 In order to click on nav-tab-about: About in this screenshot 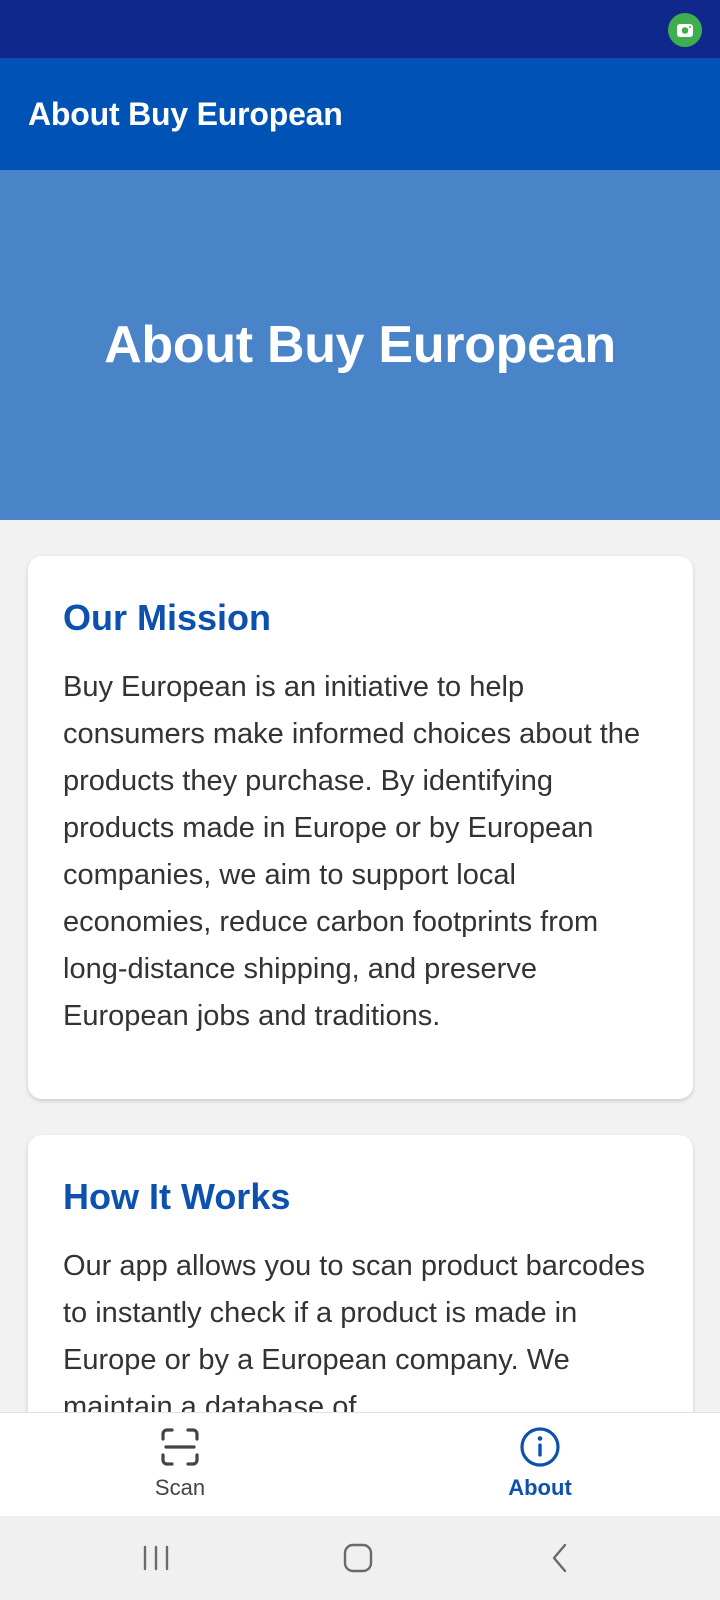, I will do `click(540, 1465)`.